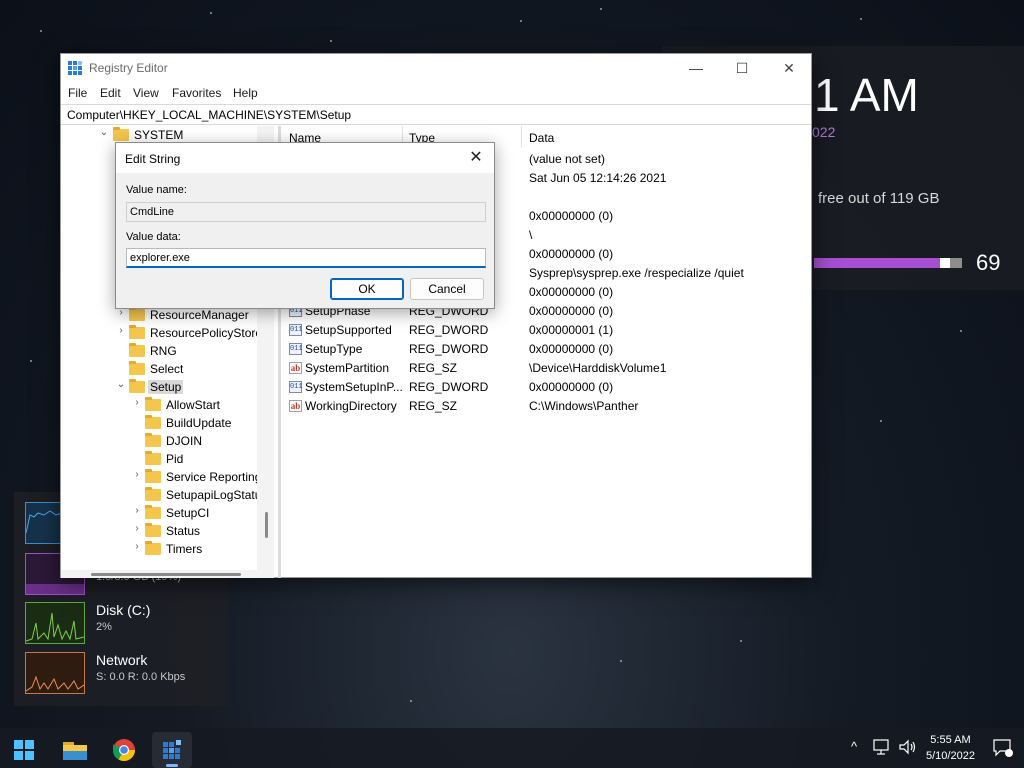 The image size is (1024, 768). Describe the element at coordinates (146, 93) in the screenshot. I see `menu-view: View` at that location.